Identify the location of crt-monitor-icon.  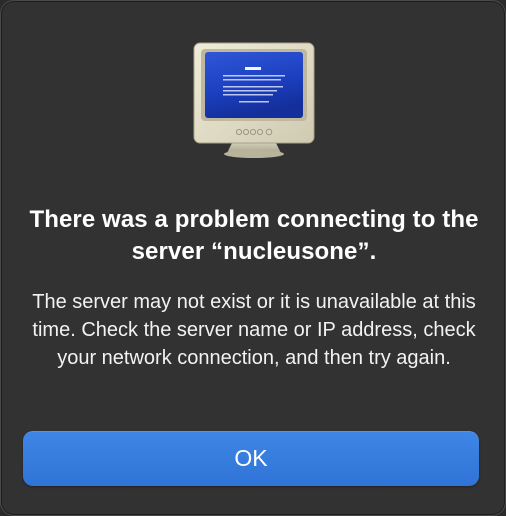
(254, 103).